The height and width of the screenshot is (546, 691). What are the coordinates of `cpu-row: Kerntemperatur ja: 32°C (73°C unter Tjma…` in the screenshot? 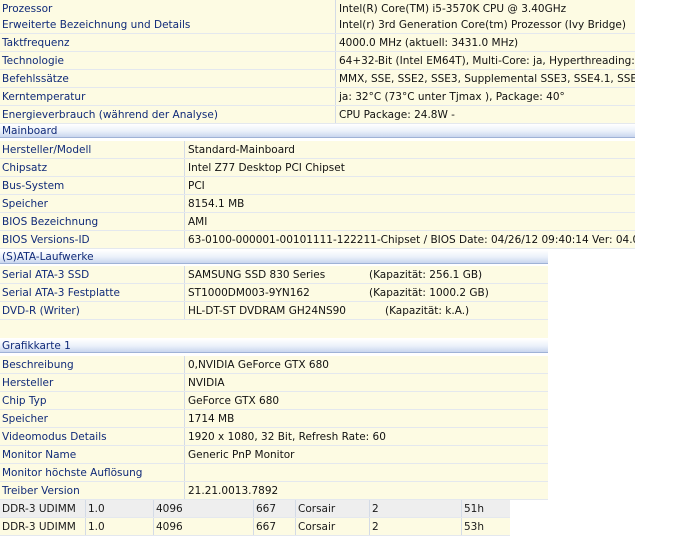 It's located at (317, 97).